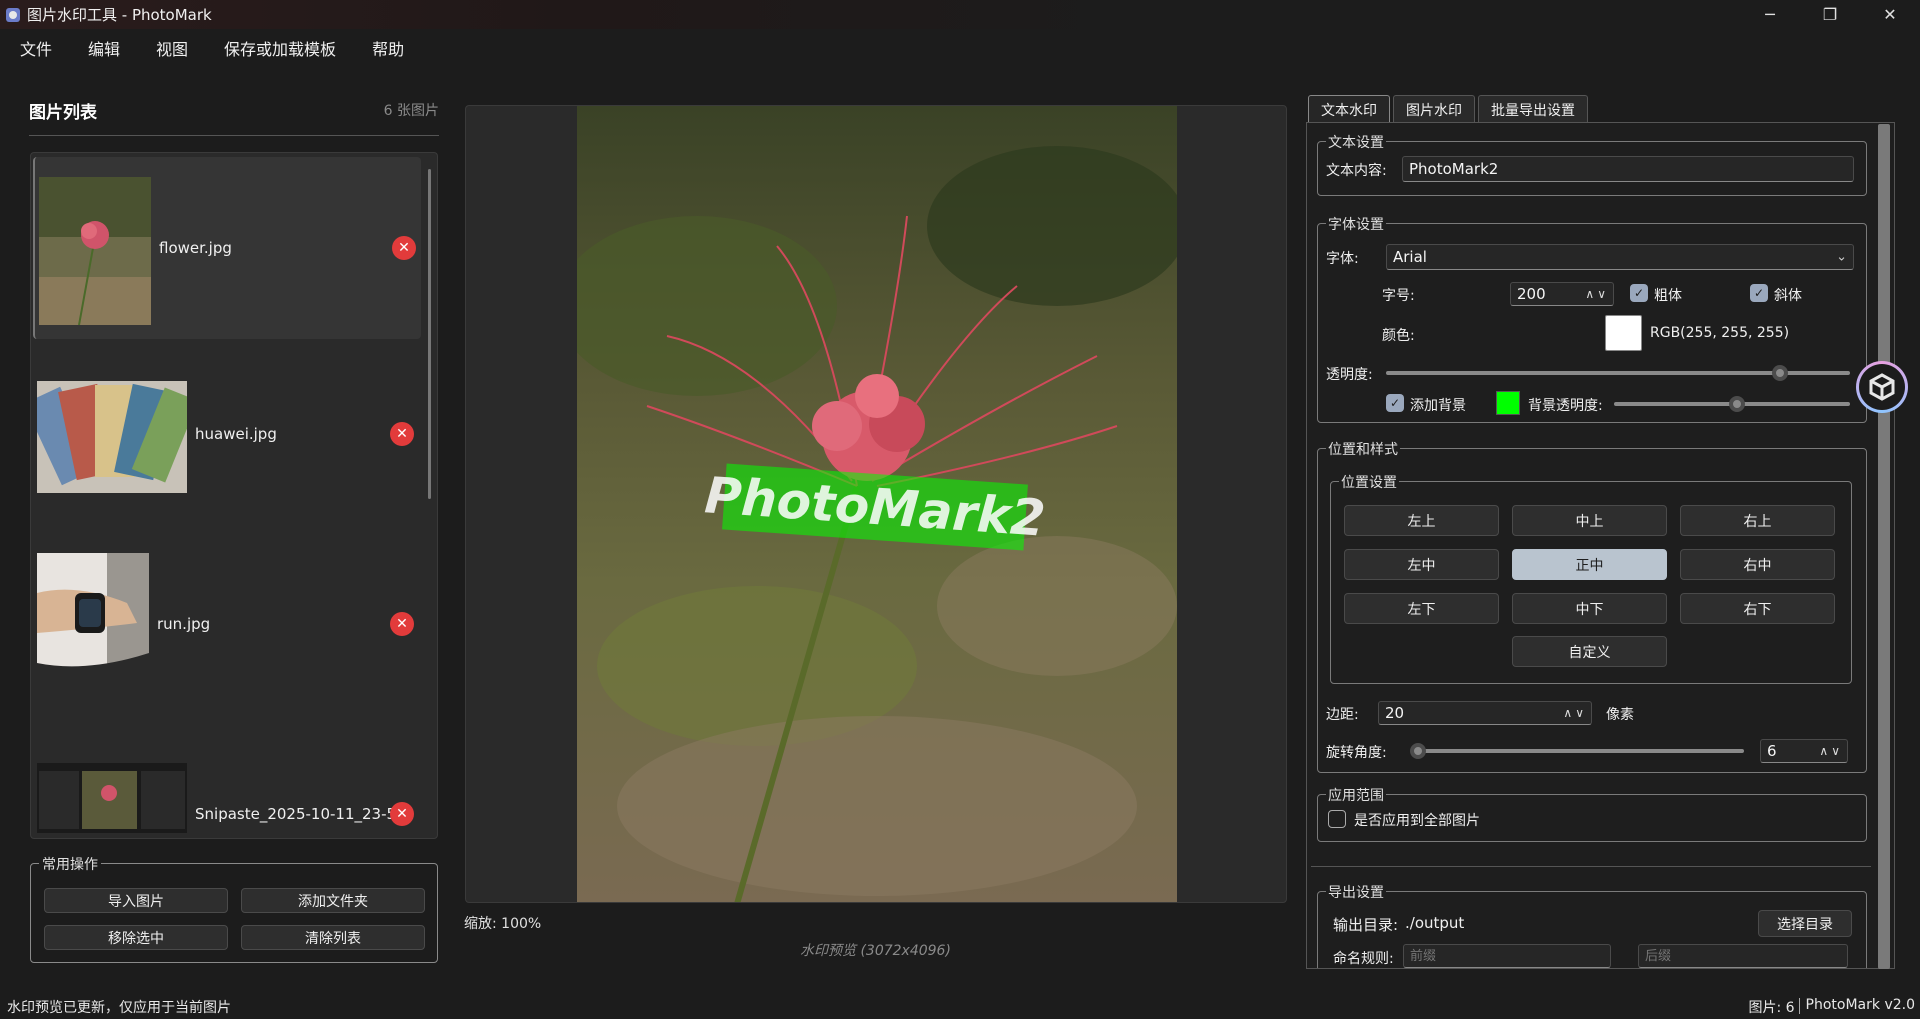  I want to click on choose-dir-button: 选择目录, so click(1805, 923).